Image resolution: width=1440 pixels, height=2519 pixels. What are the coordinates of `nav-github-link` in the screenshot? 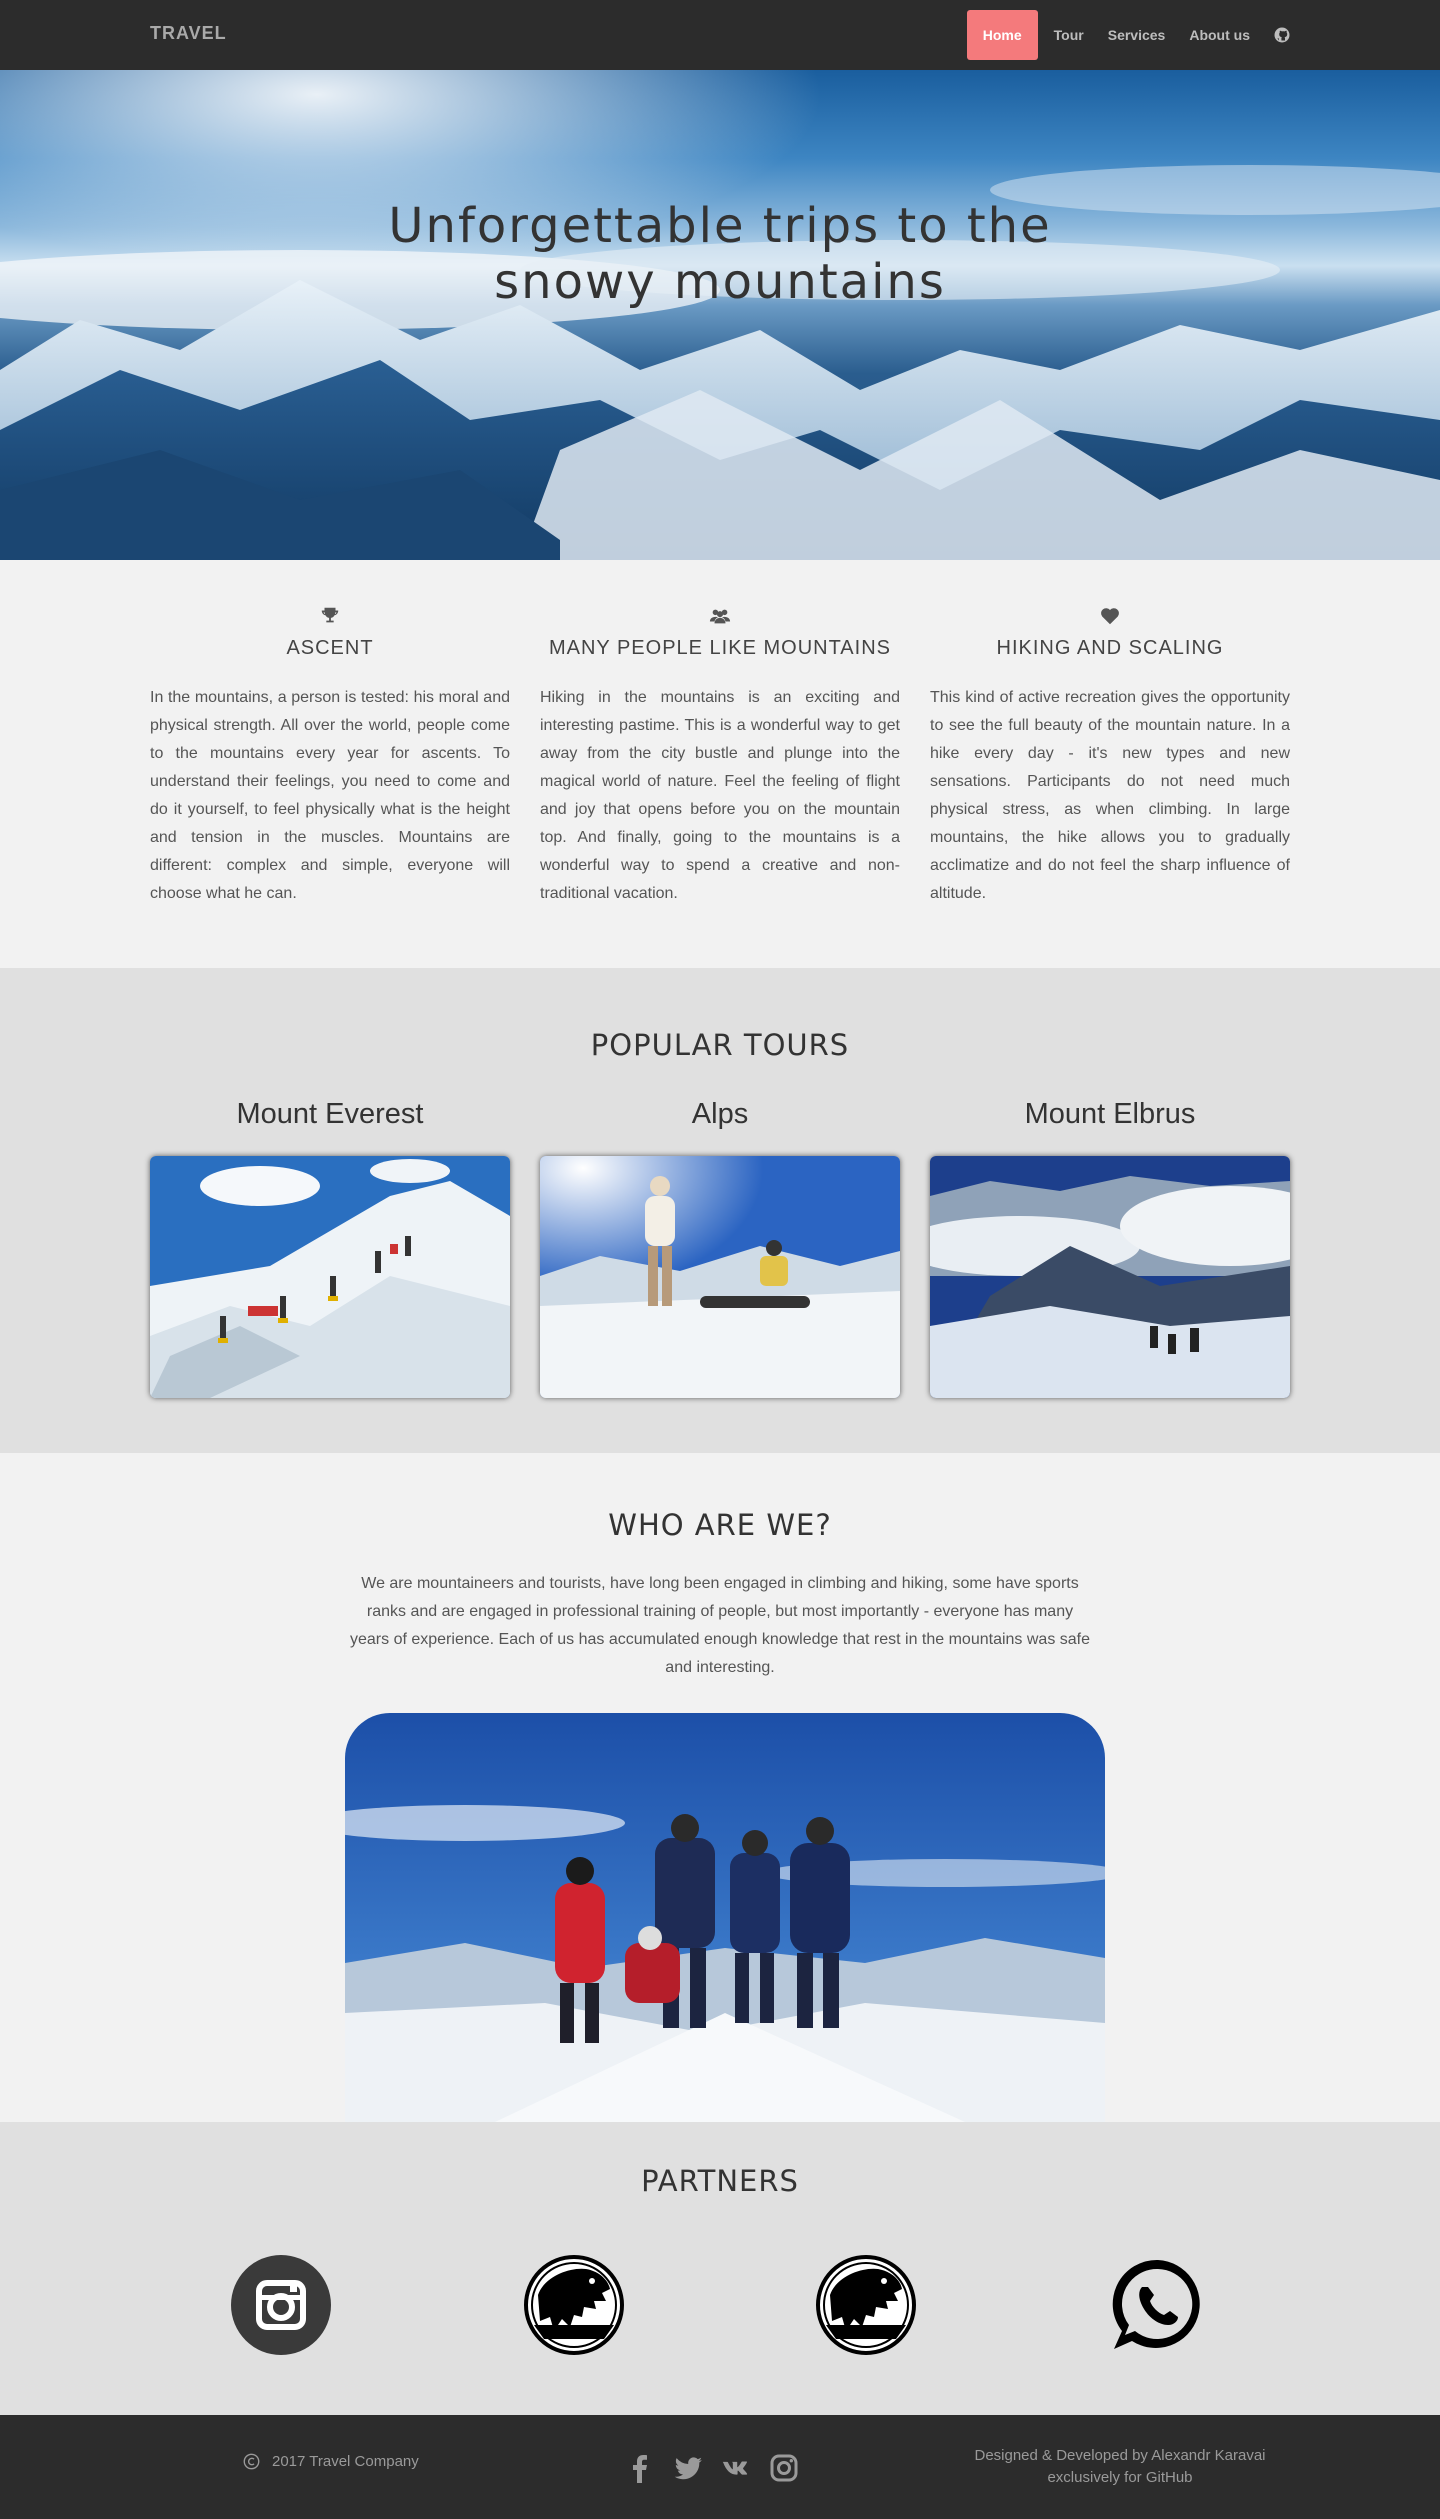 It's located at (1276, 35).